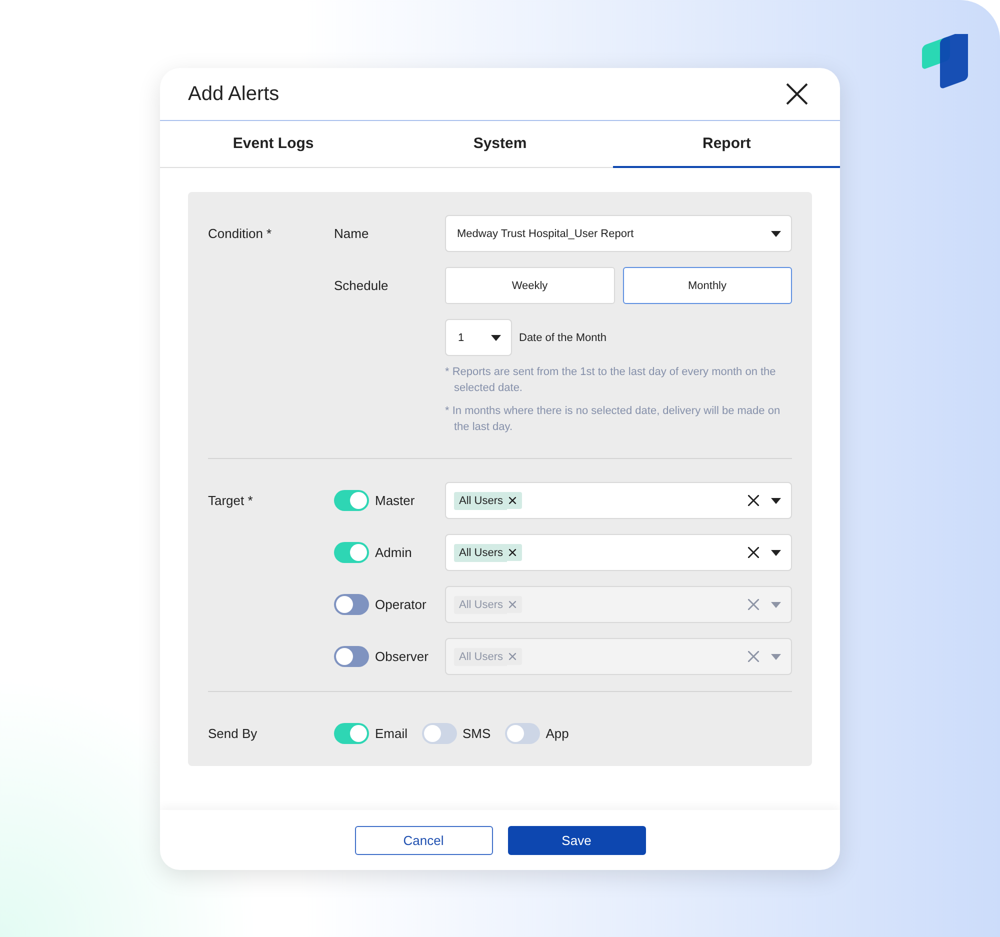 The width and height of the screenshot is (1000, 937). I want to click on cancel-button: Cancel, so click(423, 840).